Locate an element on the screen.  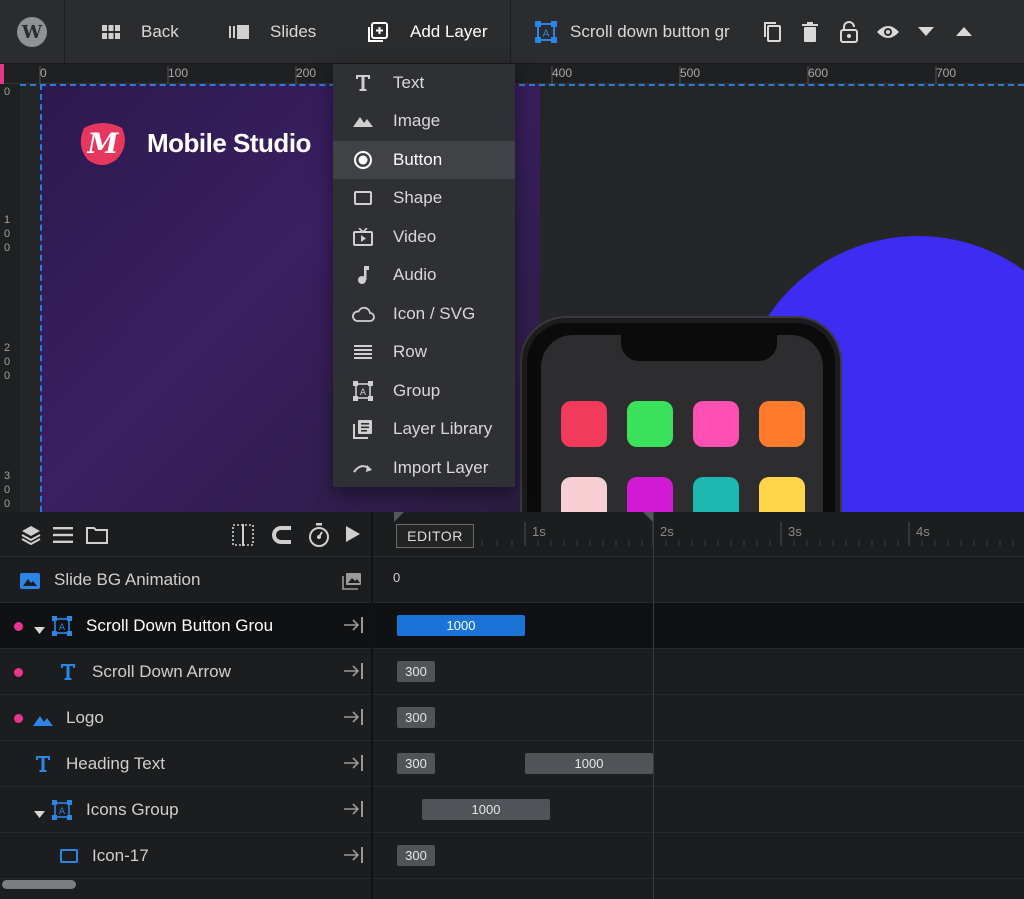
move-down-button is located at coordinates (926, 32).